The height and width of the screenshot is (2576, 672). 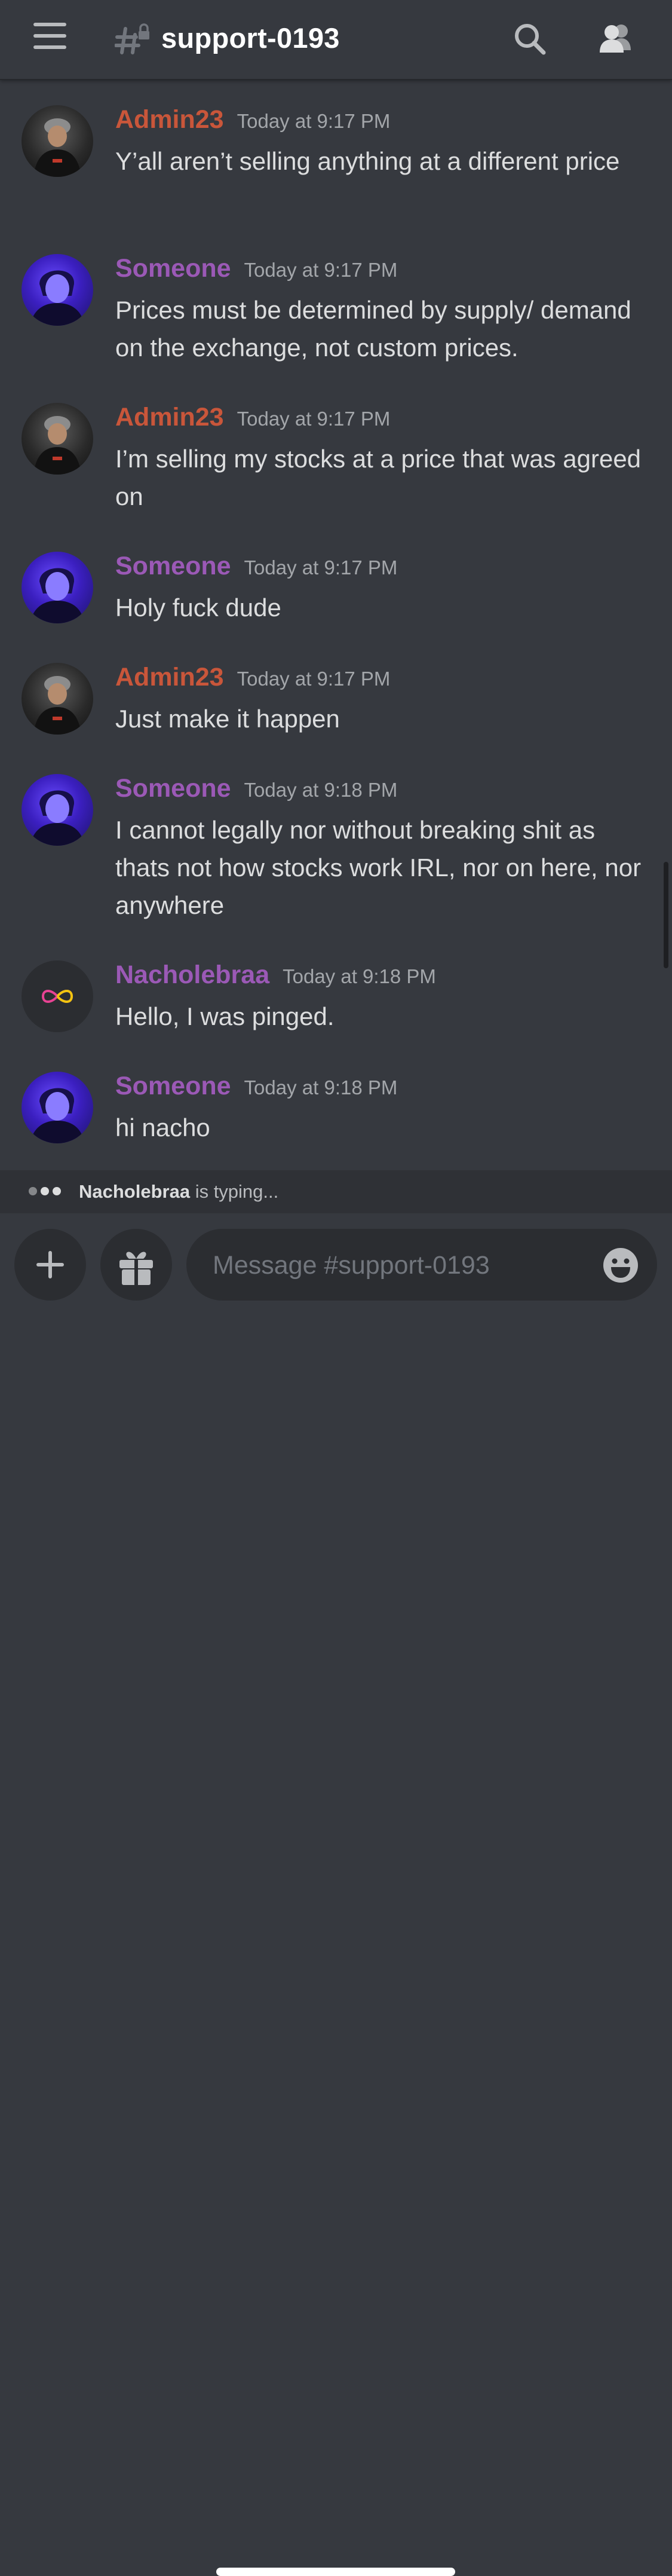 What do you see at coordinates (620, 1265) in the screenshot?
I see `emoji-icon` at bounding box center [620, 1265].